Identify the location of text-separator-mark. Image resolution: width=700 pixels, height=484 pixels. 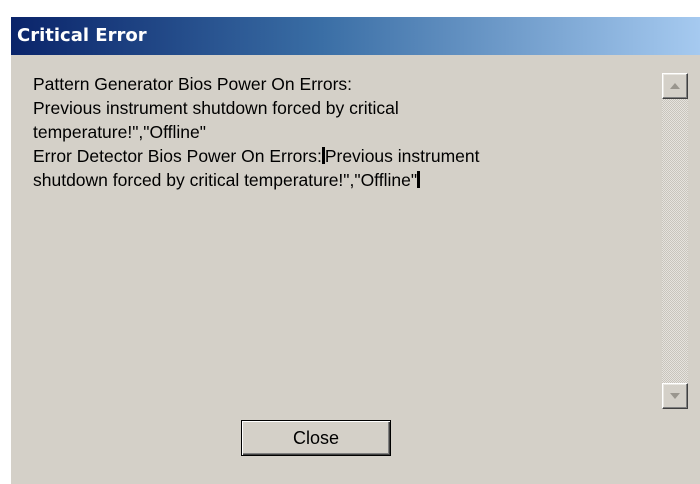
(419, 179).